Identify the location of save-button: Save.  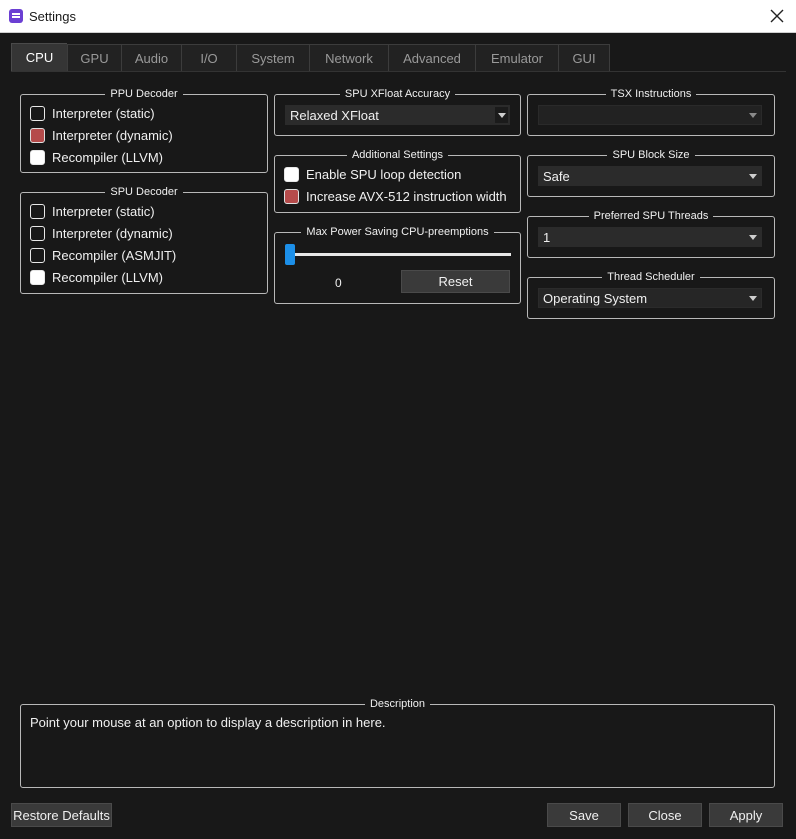
(584, 815).